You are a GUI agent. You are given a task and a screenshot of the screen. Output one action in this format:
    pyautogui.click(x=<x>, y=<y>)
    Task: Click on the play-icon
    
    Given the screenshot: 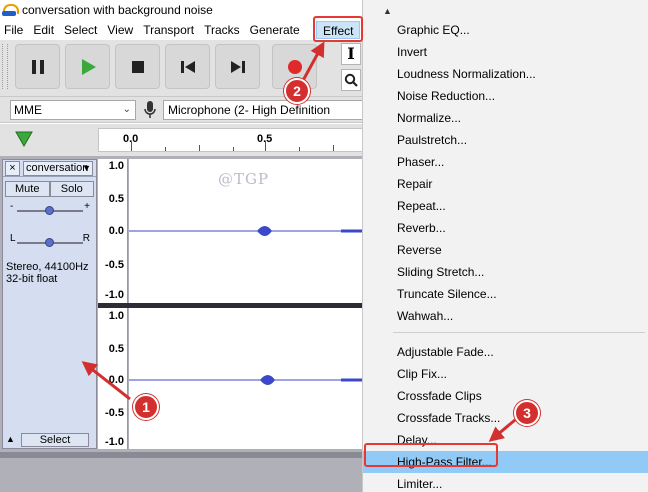 What is the action you would take?
    pyautogui.click(x=88, y=66)
    